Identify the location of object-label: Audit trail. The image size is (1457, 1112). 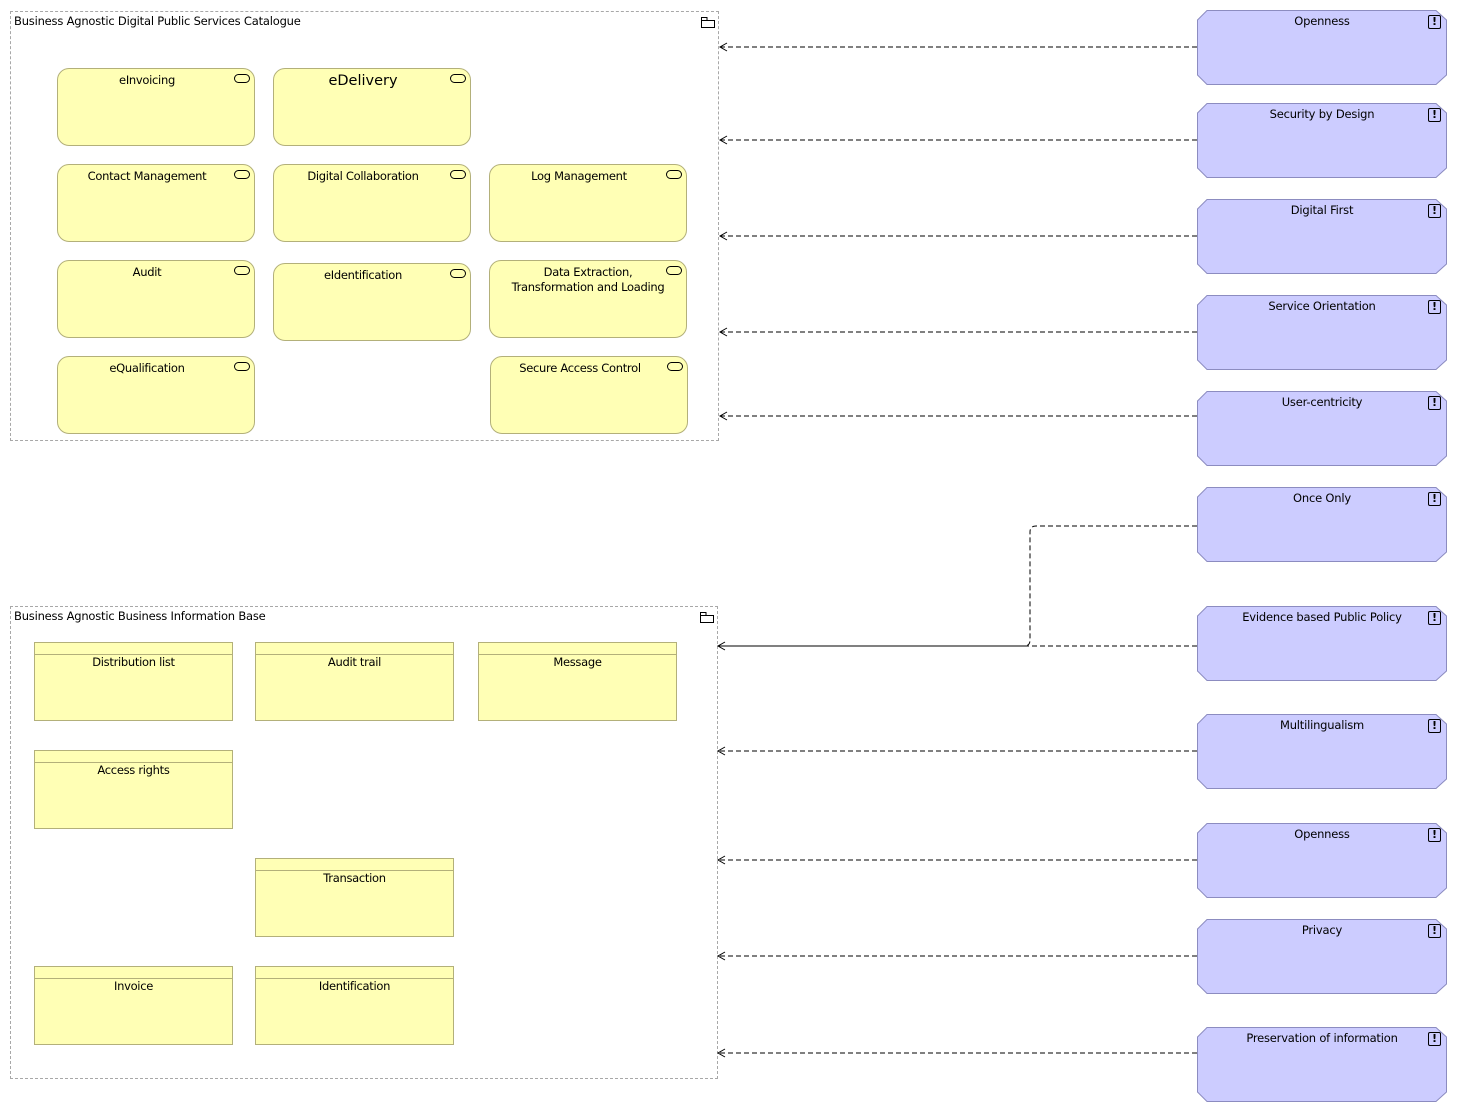
(354, 662).